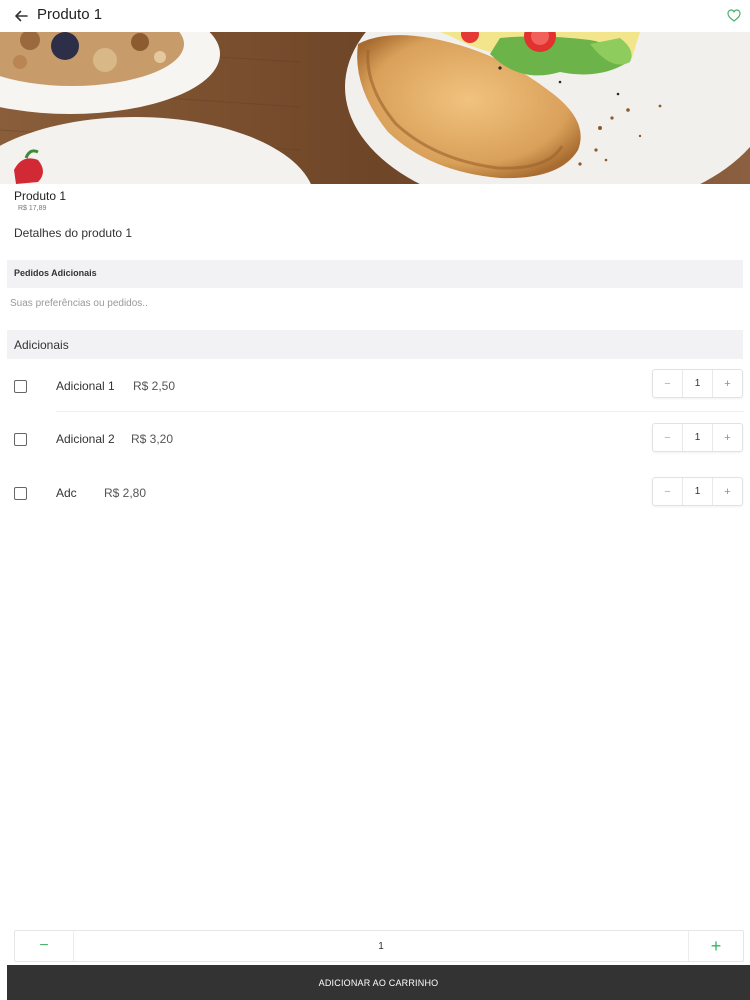  What do you see at coordinates (44, 946) in the screenshot?
I see `quantity-decrement-button: −` at bounding box center [44, 946].